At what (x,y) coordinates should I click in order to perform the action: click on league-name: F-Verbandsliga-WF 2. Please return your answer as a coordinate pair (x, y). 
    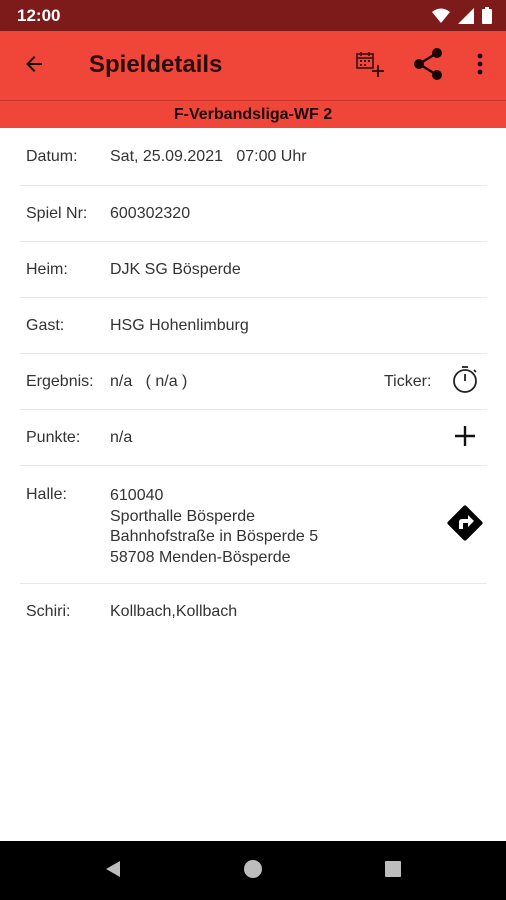
    Looking at the image, I should click on (253, 114).